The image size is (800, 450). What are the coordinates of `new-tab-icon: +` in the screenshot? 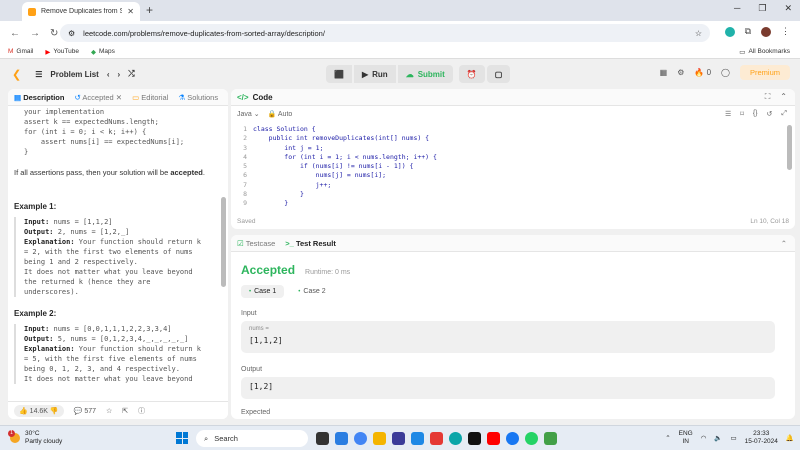 It's located at (149, 10).